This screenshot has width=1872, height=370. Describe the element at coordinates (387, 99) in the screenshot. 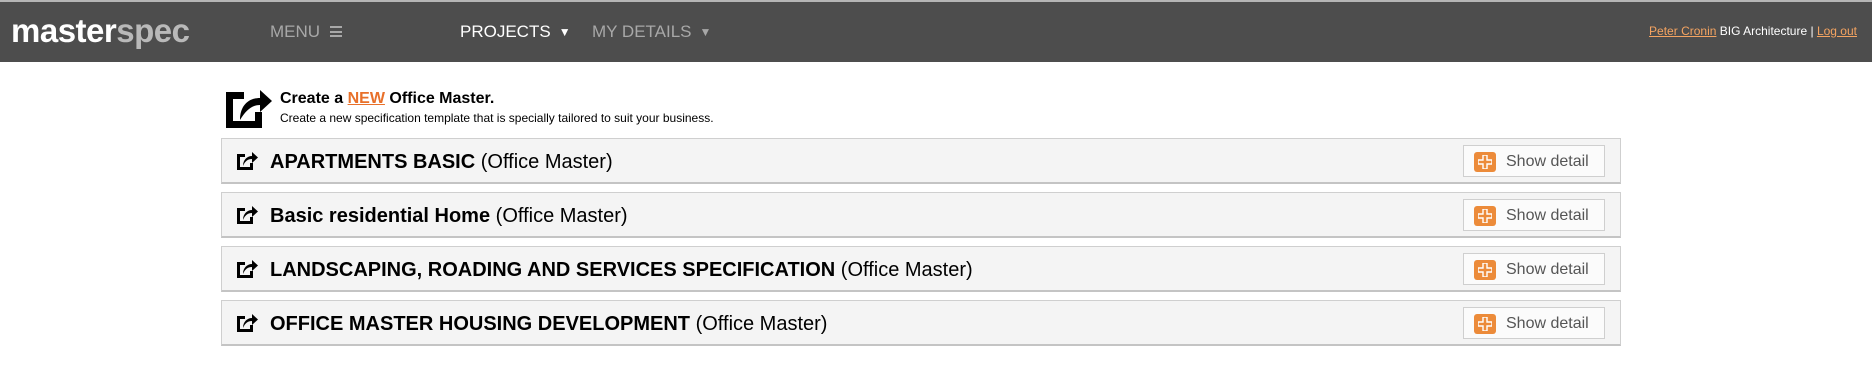

I see `create-title: Create a NEW Office Master.` at that location.